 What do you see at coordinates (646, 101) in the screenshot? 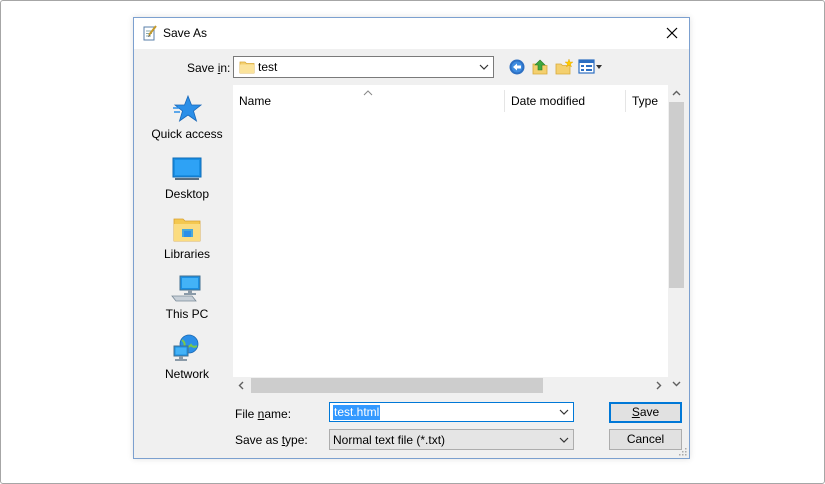
I see `column-header-type: Type` at bounding box center [646, 101].